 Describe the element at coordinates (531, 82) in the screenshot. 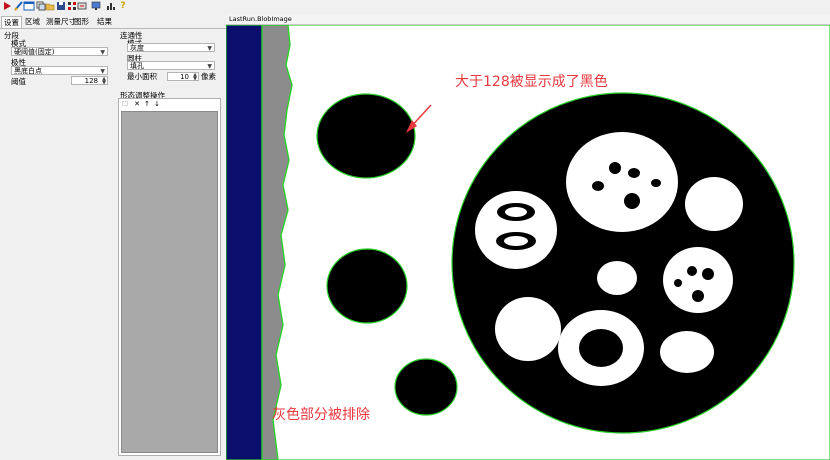

I see `annotation-top: 大于128被显示成了黑色` at that location.